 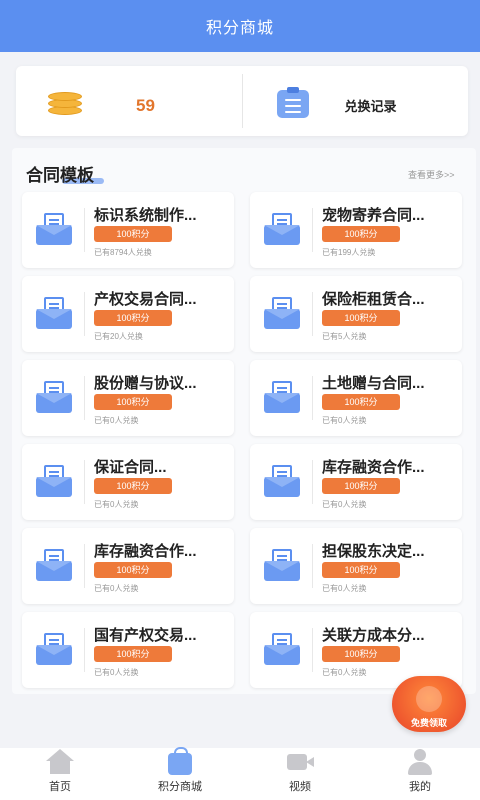 What do you see at coordinates (129, 101) in the screenshot?
I see `points-balance: 59` at bounding box center [129, 101].